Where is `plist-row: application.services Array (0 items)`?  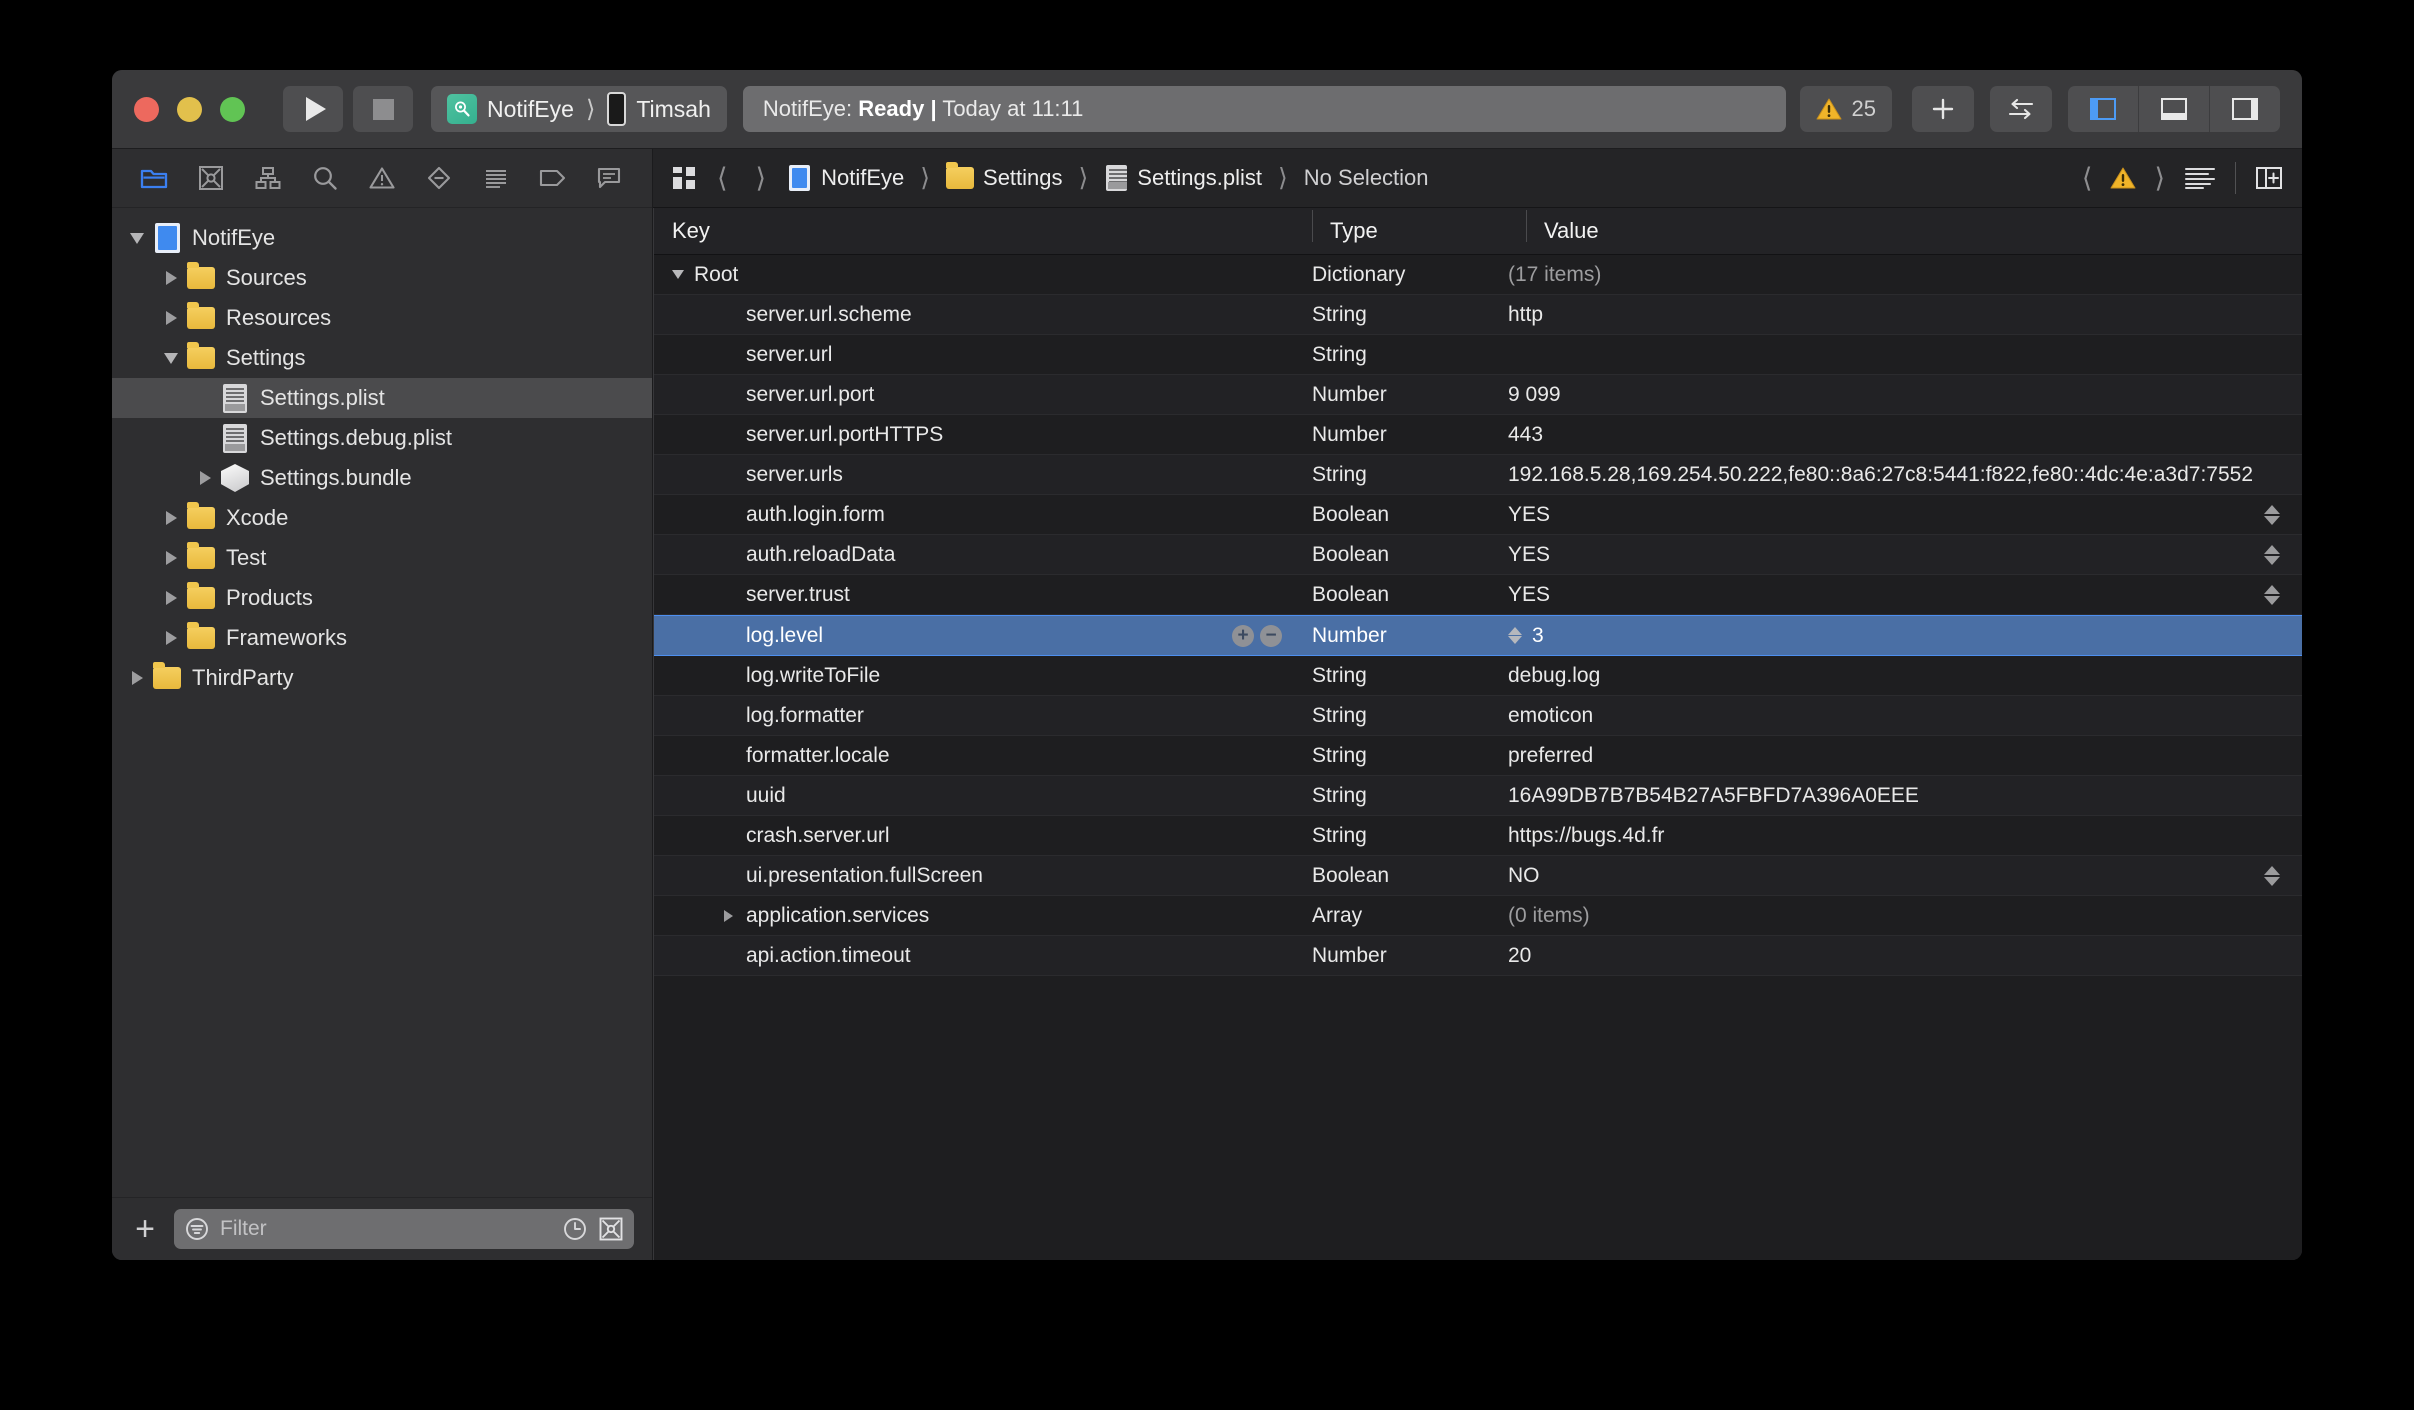
plist-row: application.services Array (0 items) is located at coordinates (1478, 916).